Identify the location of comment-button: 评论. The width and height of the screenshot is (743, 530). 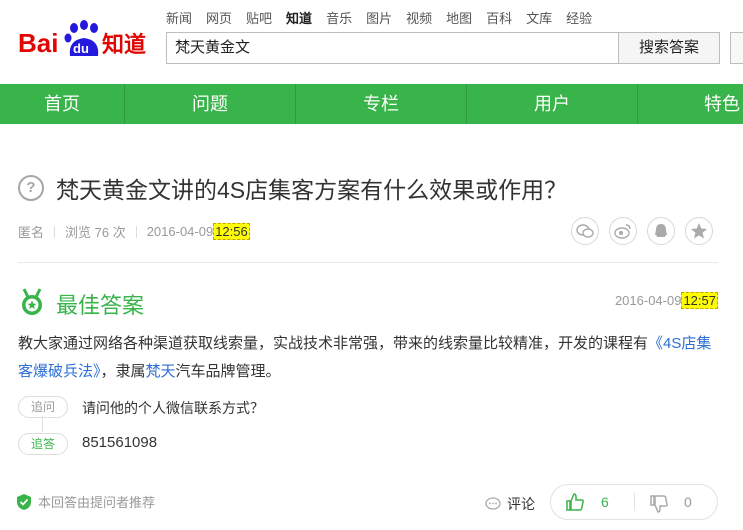
(510, 504).